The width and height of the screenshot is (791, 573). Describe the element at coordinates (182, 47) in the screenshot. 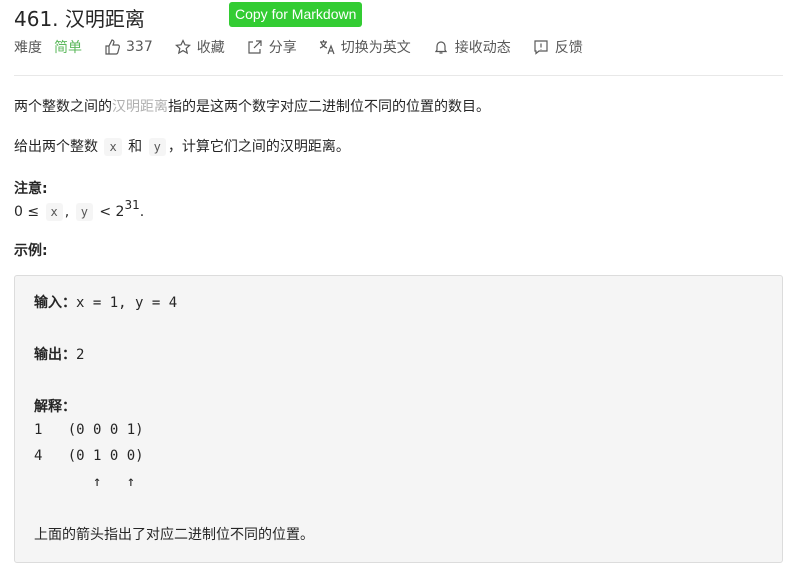

I see `star-icon` at that location.